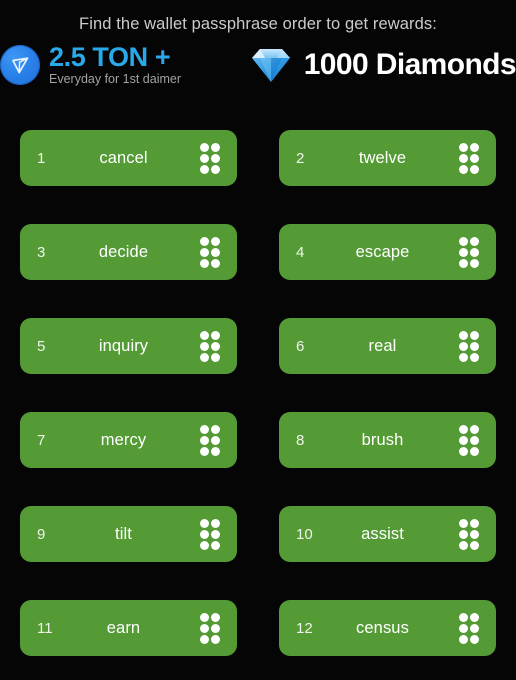  What do you see at coordinates (382, 533) in the screenshot?
I see `word-label: assist` at bounding box center [382, 533].